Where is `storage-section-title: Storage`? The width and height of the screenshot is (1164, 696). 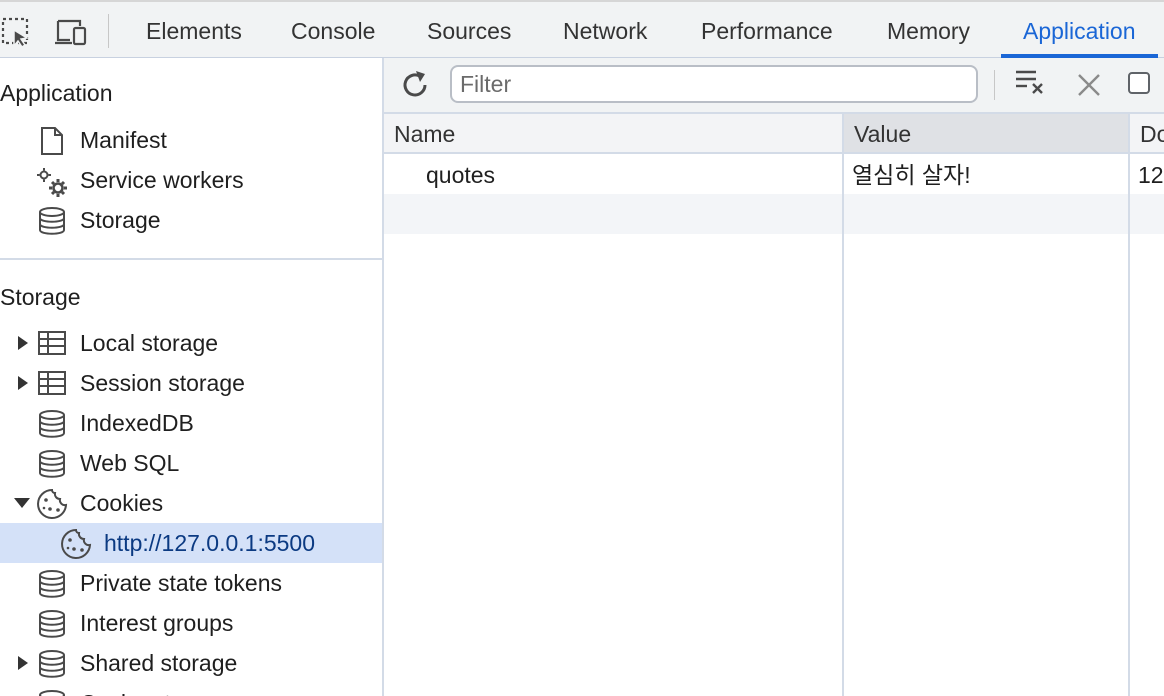
storage-section-title: Storage is located at coordinates (40, 297).